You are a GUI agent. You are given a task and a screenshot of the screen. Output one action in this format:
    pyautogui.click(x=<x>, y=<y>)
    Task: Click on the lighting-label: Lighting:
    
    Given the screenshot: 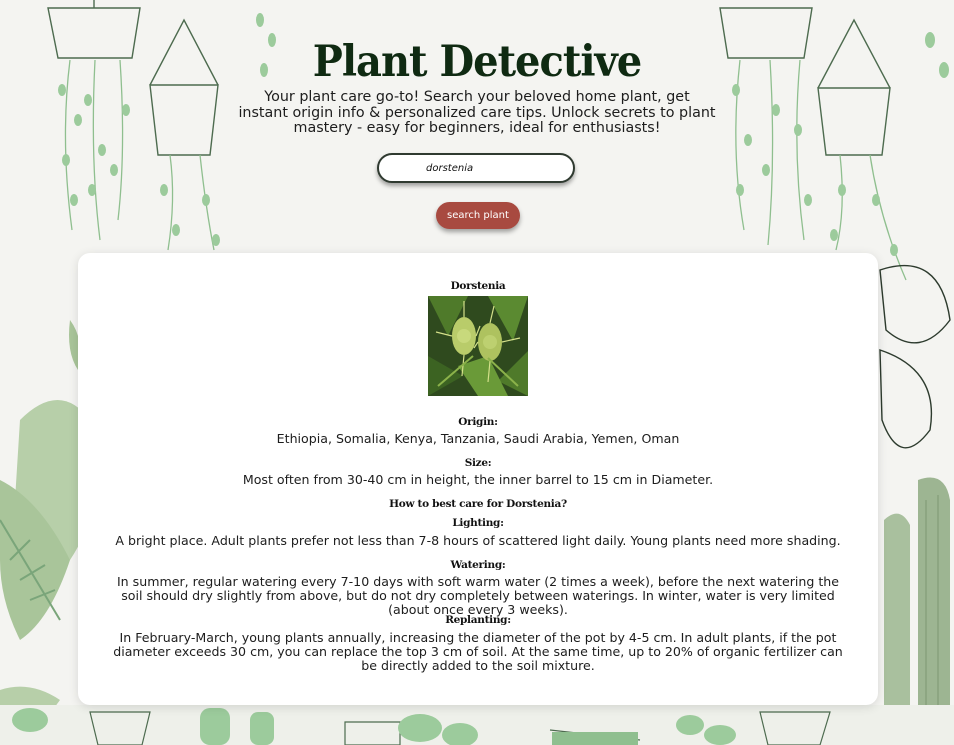 What is the action you would take?
    pyautogui.click(x=478, y=523)
    